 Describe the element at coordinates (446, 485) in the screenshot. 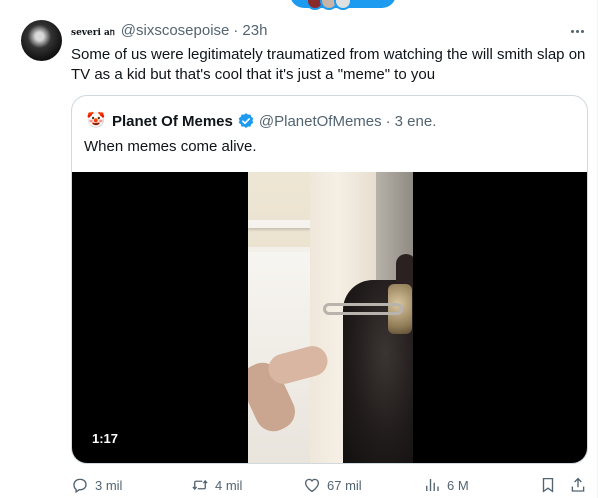

I see `views-button: 6 M` at that location.